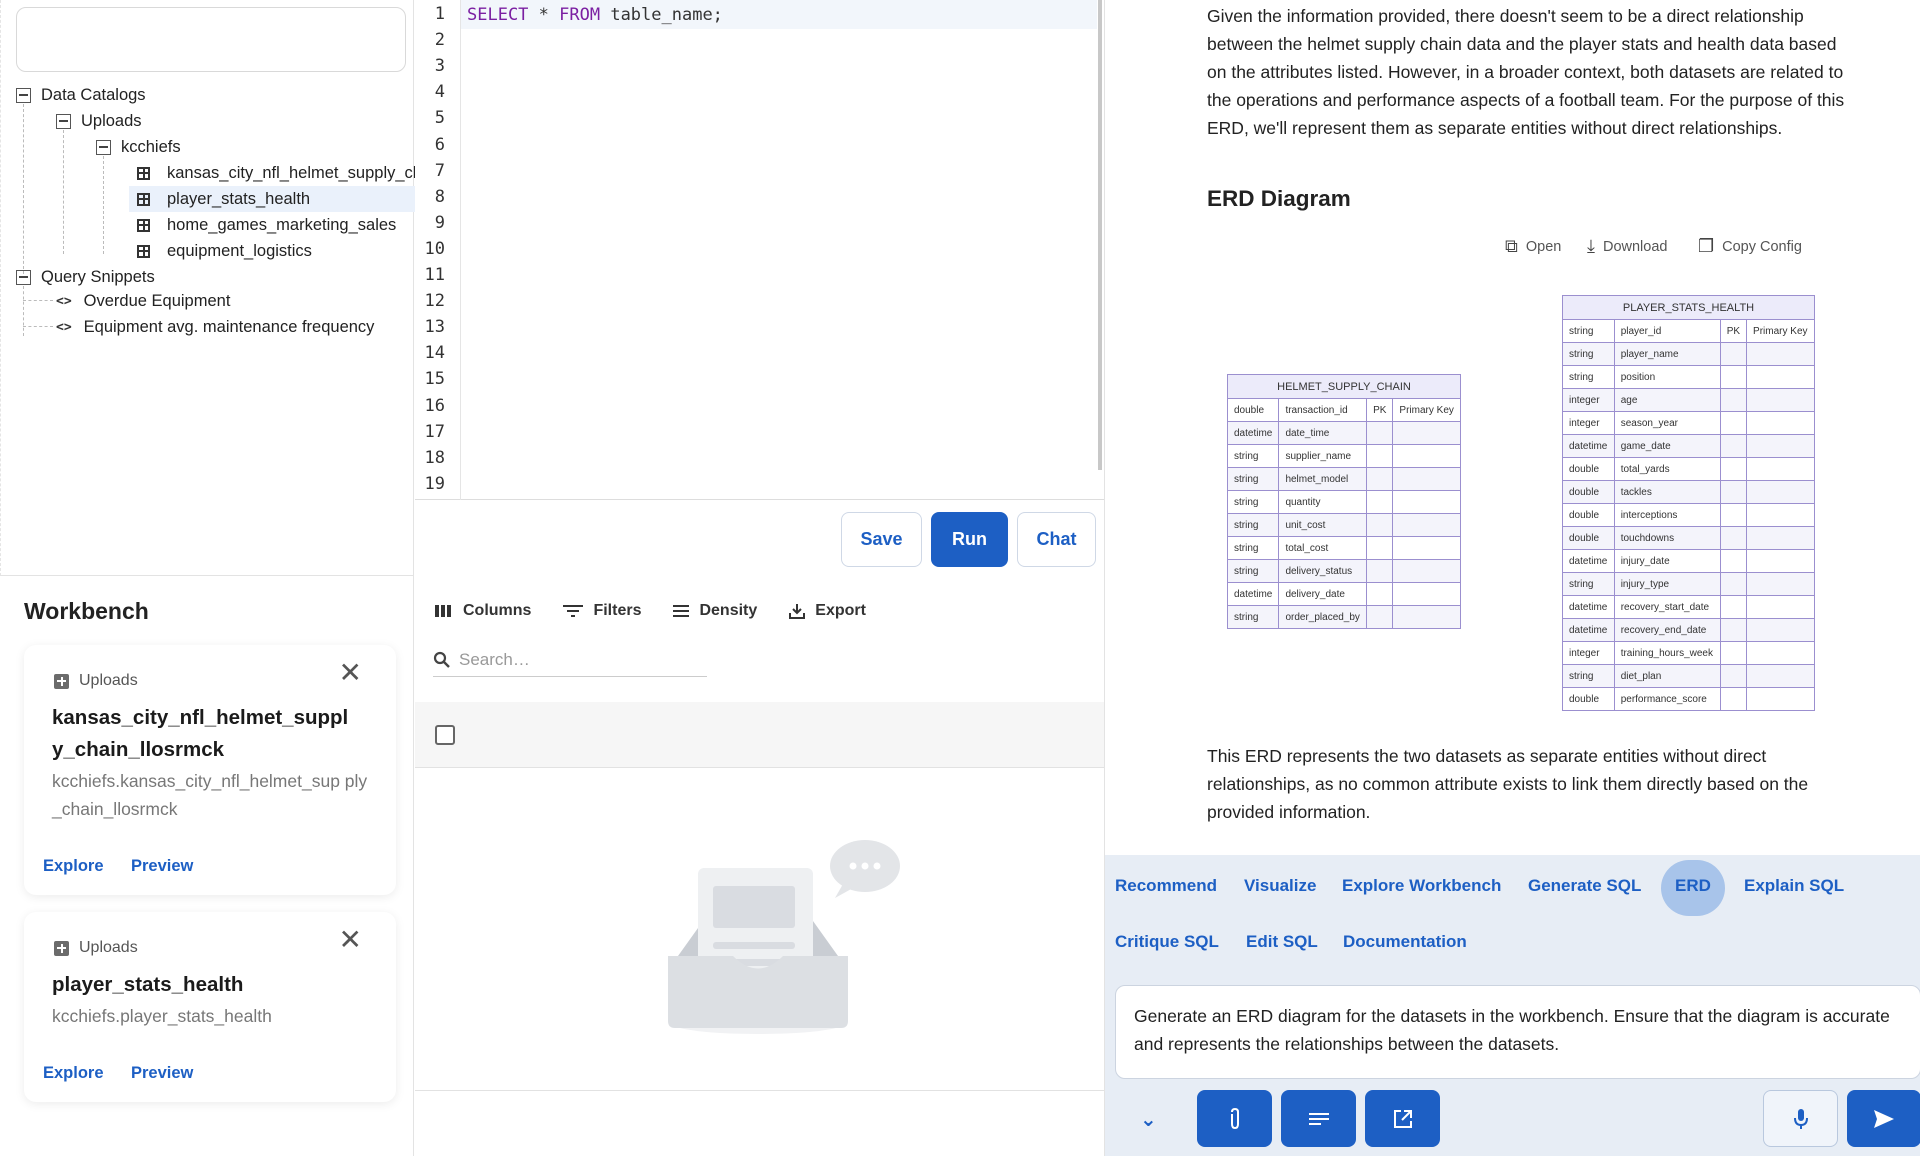  I want to click on tree-item-label: kcchiefs, so click(151, 146).